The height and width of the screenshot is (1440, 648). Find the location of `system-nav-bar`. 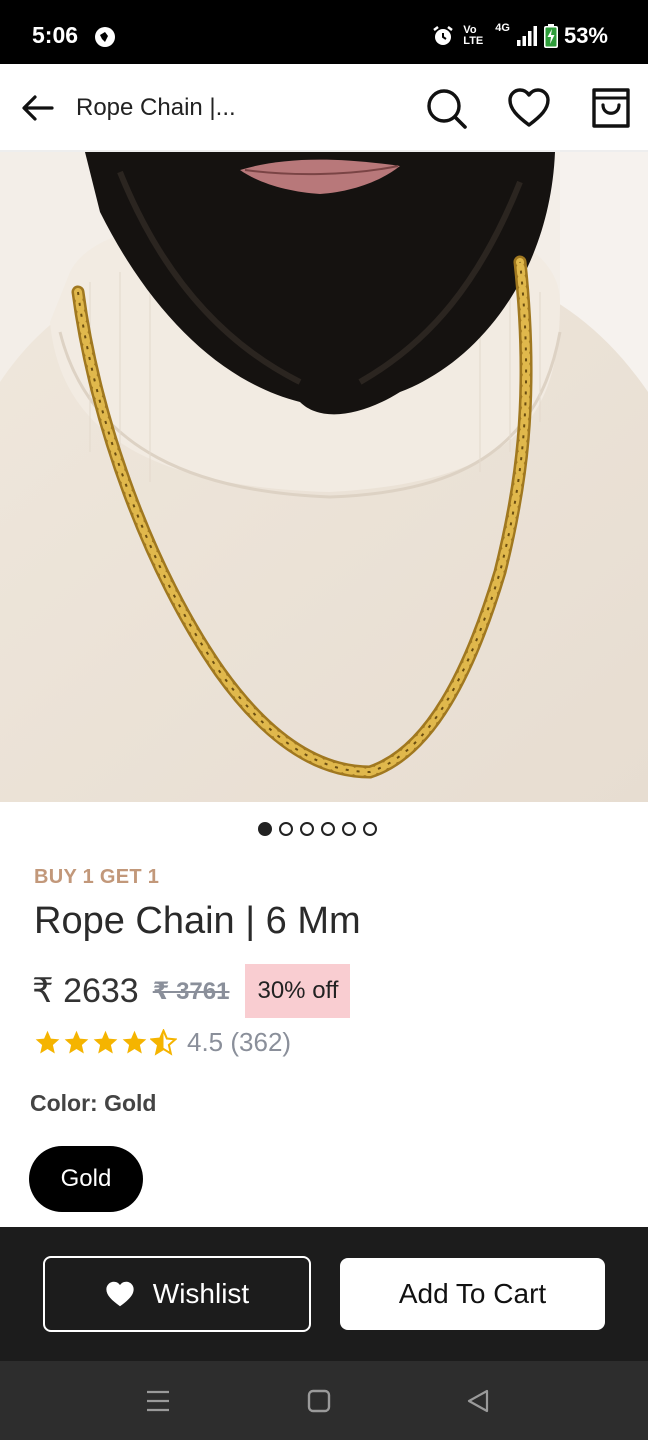

system-nav-bar is located at coordinates (324, 1400).